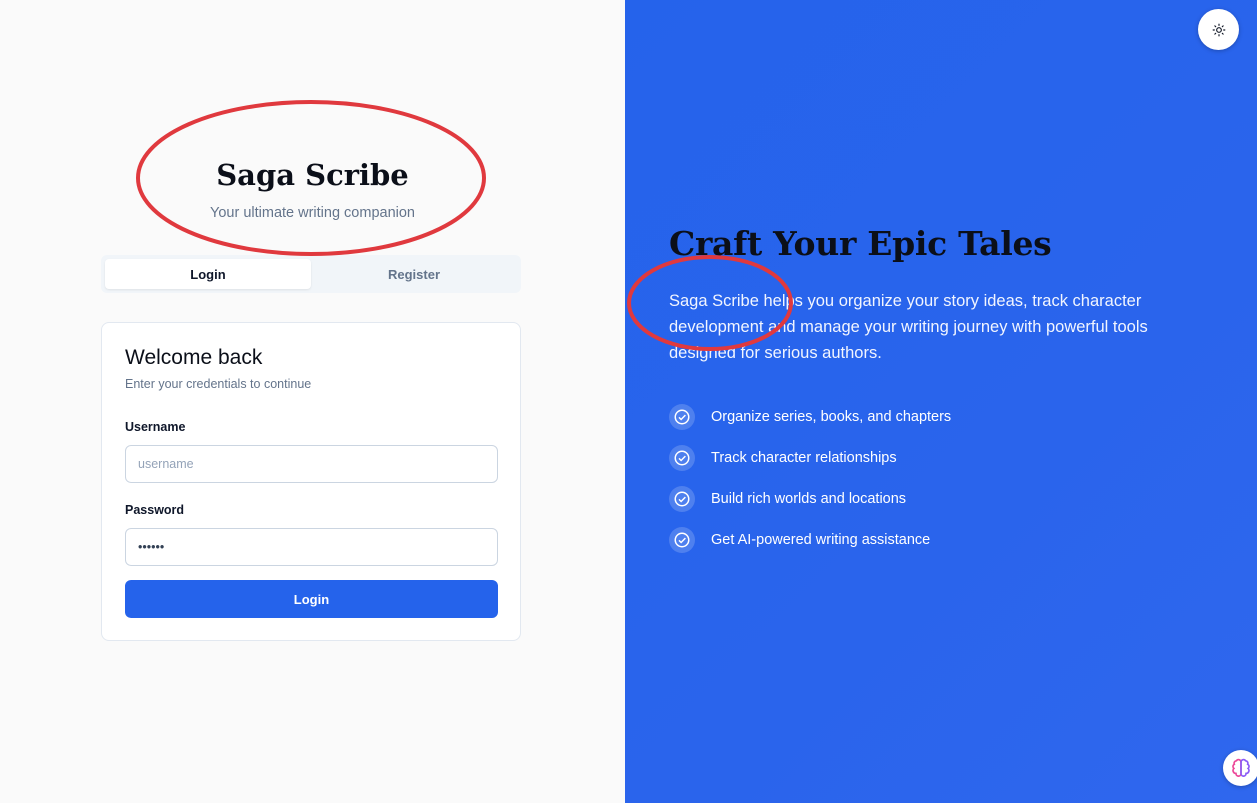  What do you see at coordinates (860, 243) in the screenshot?
I see `hero-title: Craft Your Epic Tales` at bounding box center [860, 243].